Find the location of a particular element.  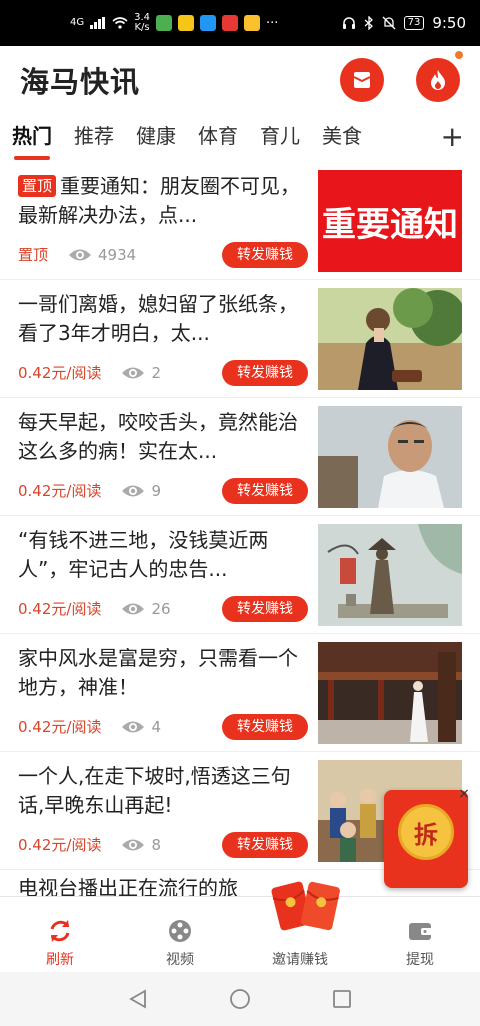

view-count: 26 is located at coordinates (161, 608).